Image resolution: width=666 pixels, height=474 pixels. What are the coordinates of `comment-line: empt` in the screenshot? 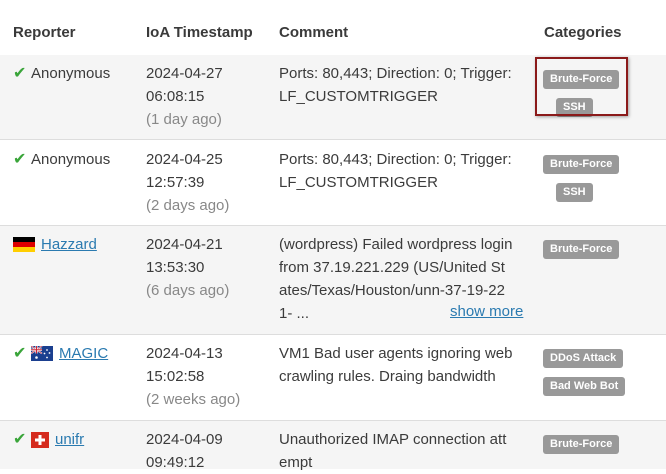 It's located at (296, 462).